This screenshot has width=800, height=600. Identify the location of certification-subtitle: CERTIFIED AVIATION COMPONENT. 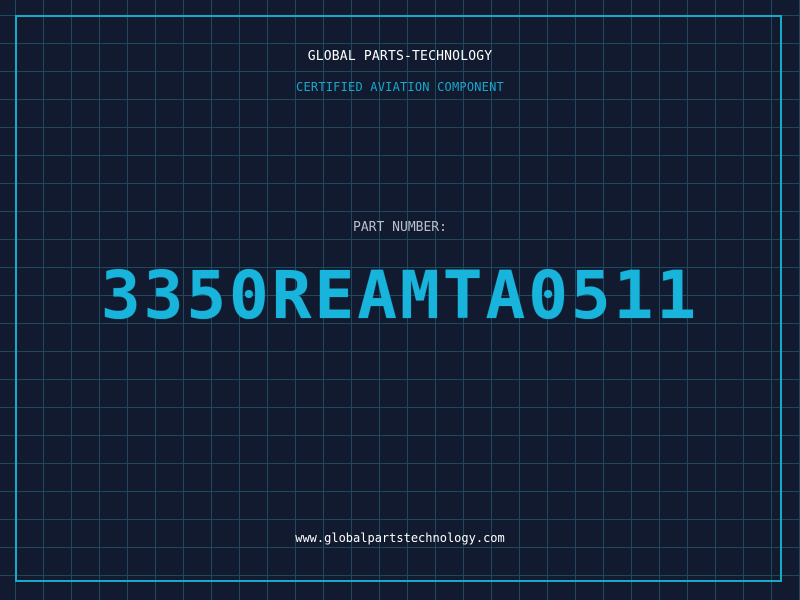
(400, 87).